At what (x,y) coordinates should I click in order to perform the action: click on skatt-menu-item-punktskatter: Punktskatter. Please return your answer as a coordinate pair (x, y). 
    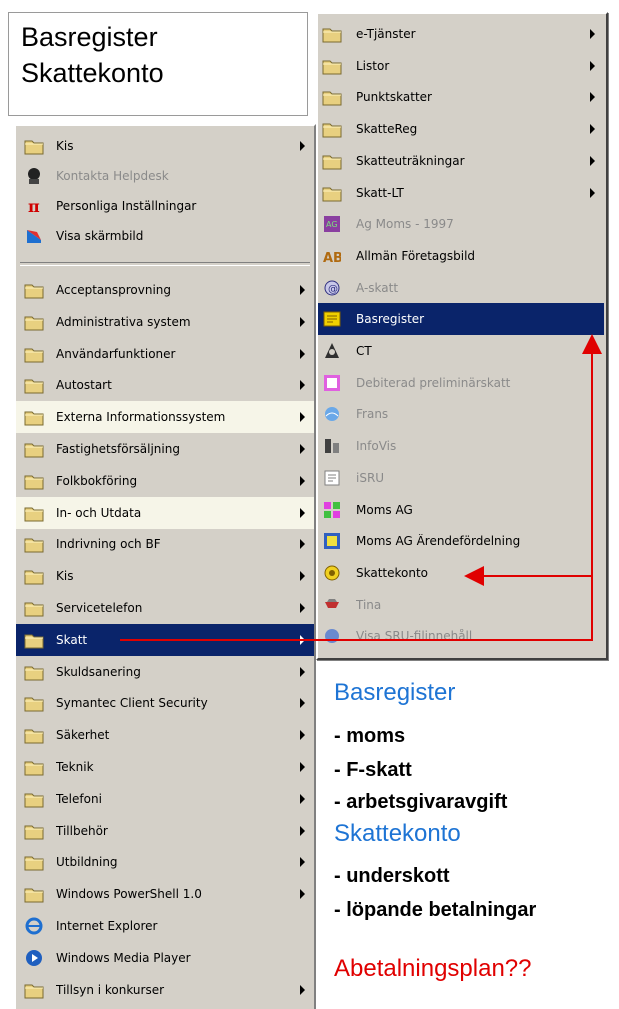
    Looking at the image, I should click on (461, 97).